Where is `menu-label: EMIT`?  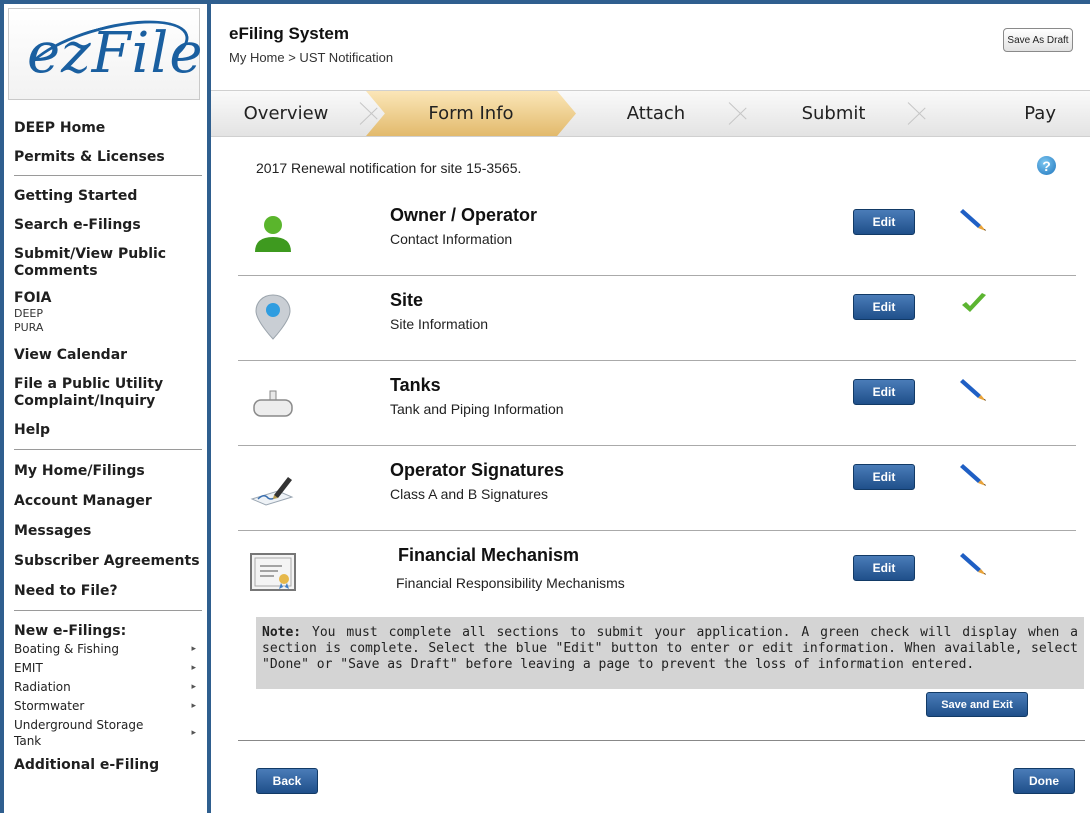
menu-label: EMIT is located at coordinates (28, 668).